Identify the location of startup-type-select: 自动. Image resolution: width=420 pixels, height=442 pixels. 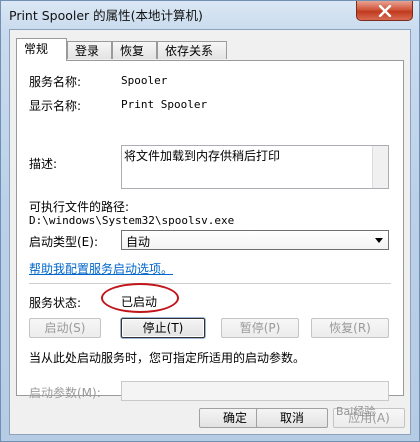
(255, 240).